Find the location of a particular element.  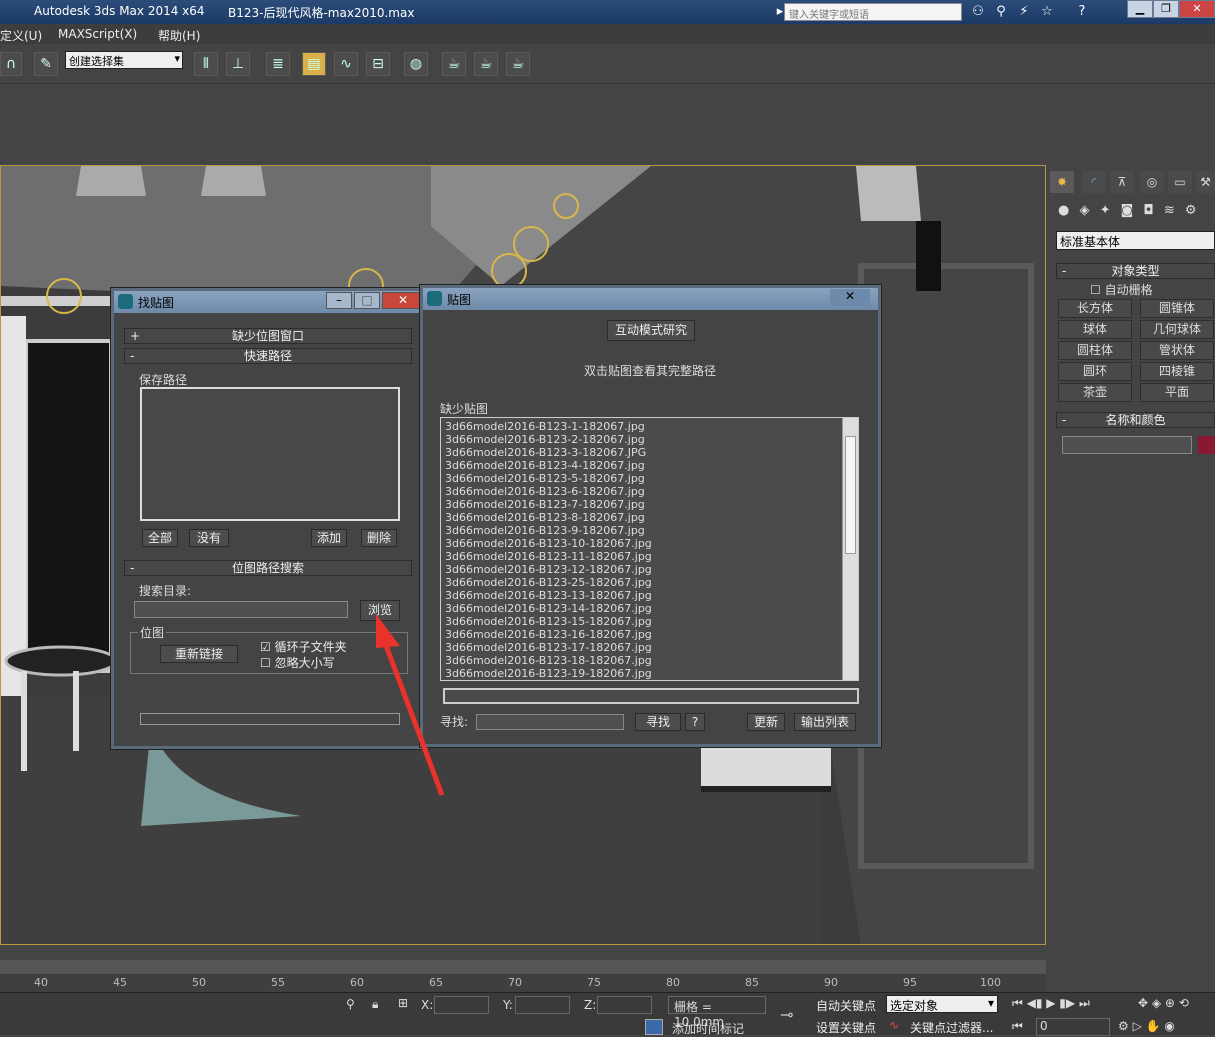

file-list-item: 3d66model2016-B123-6-182067.jpg is located at coordinates (650, 491).